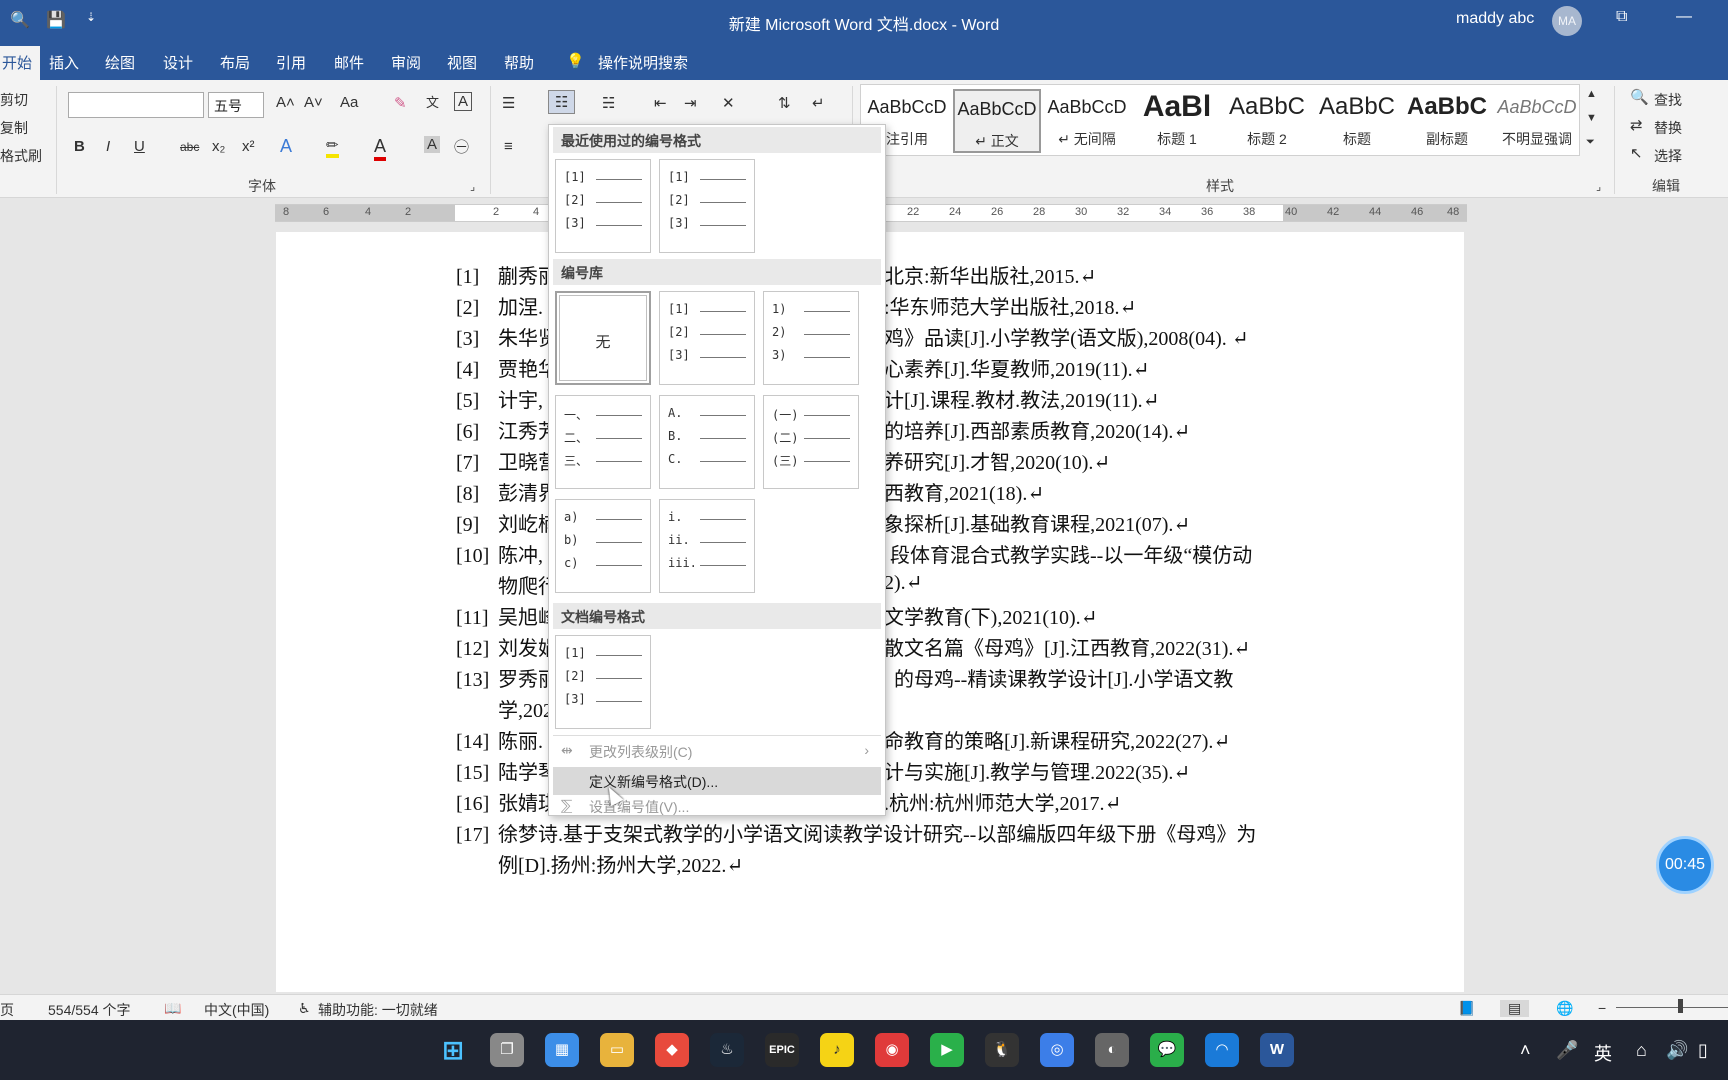  Describe the element at coordinates (707, 546) in the screenshot. I see `numbering-format-roman: i. ii. iii.` at that location.